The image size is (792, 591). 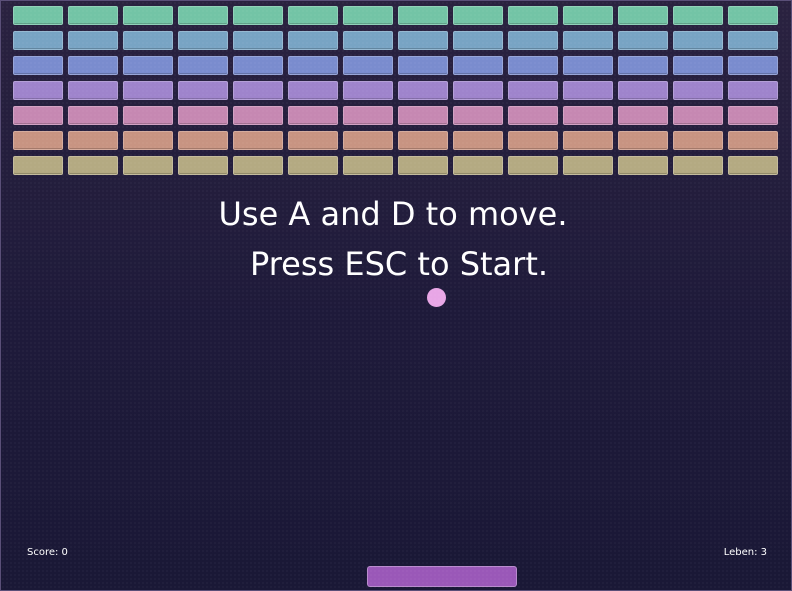 I want to click on score-label: Score: 0, so click(x=47, y=552).